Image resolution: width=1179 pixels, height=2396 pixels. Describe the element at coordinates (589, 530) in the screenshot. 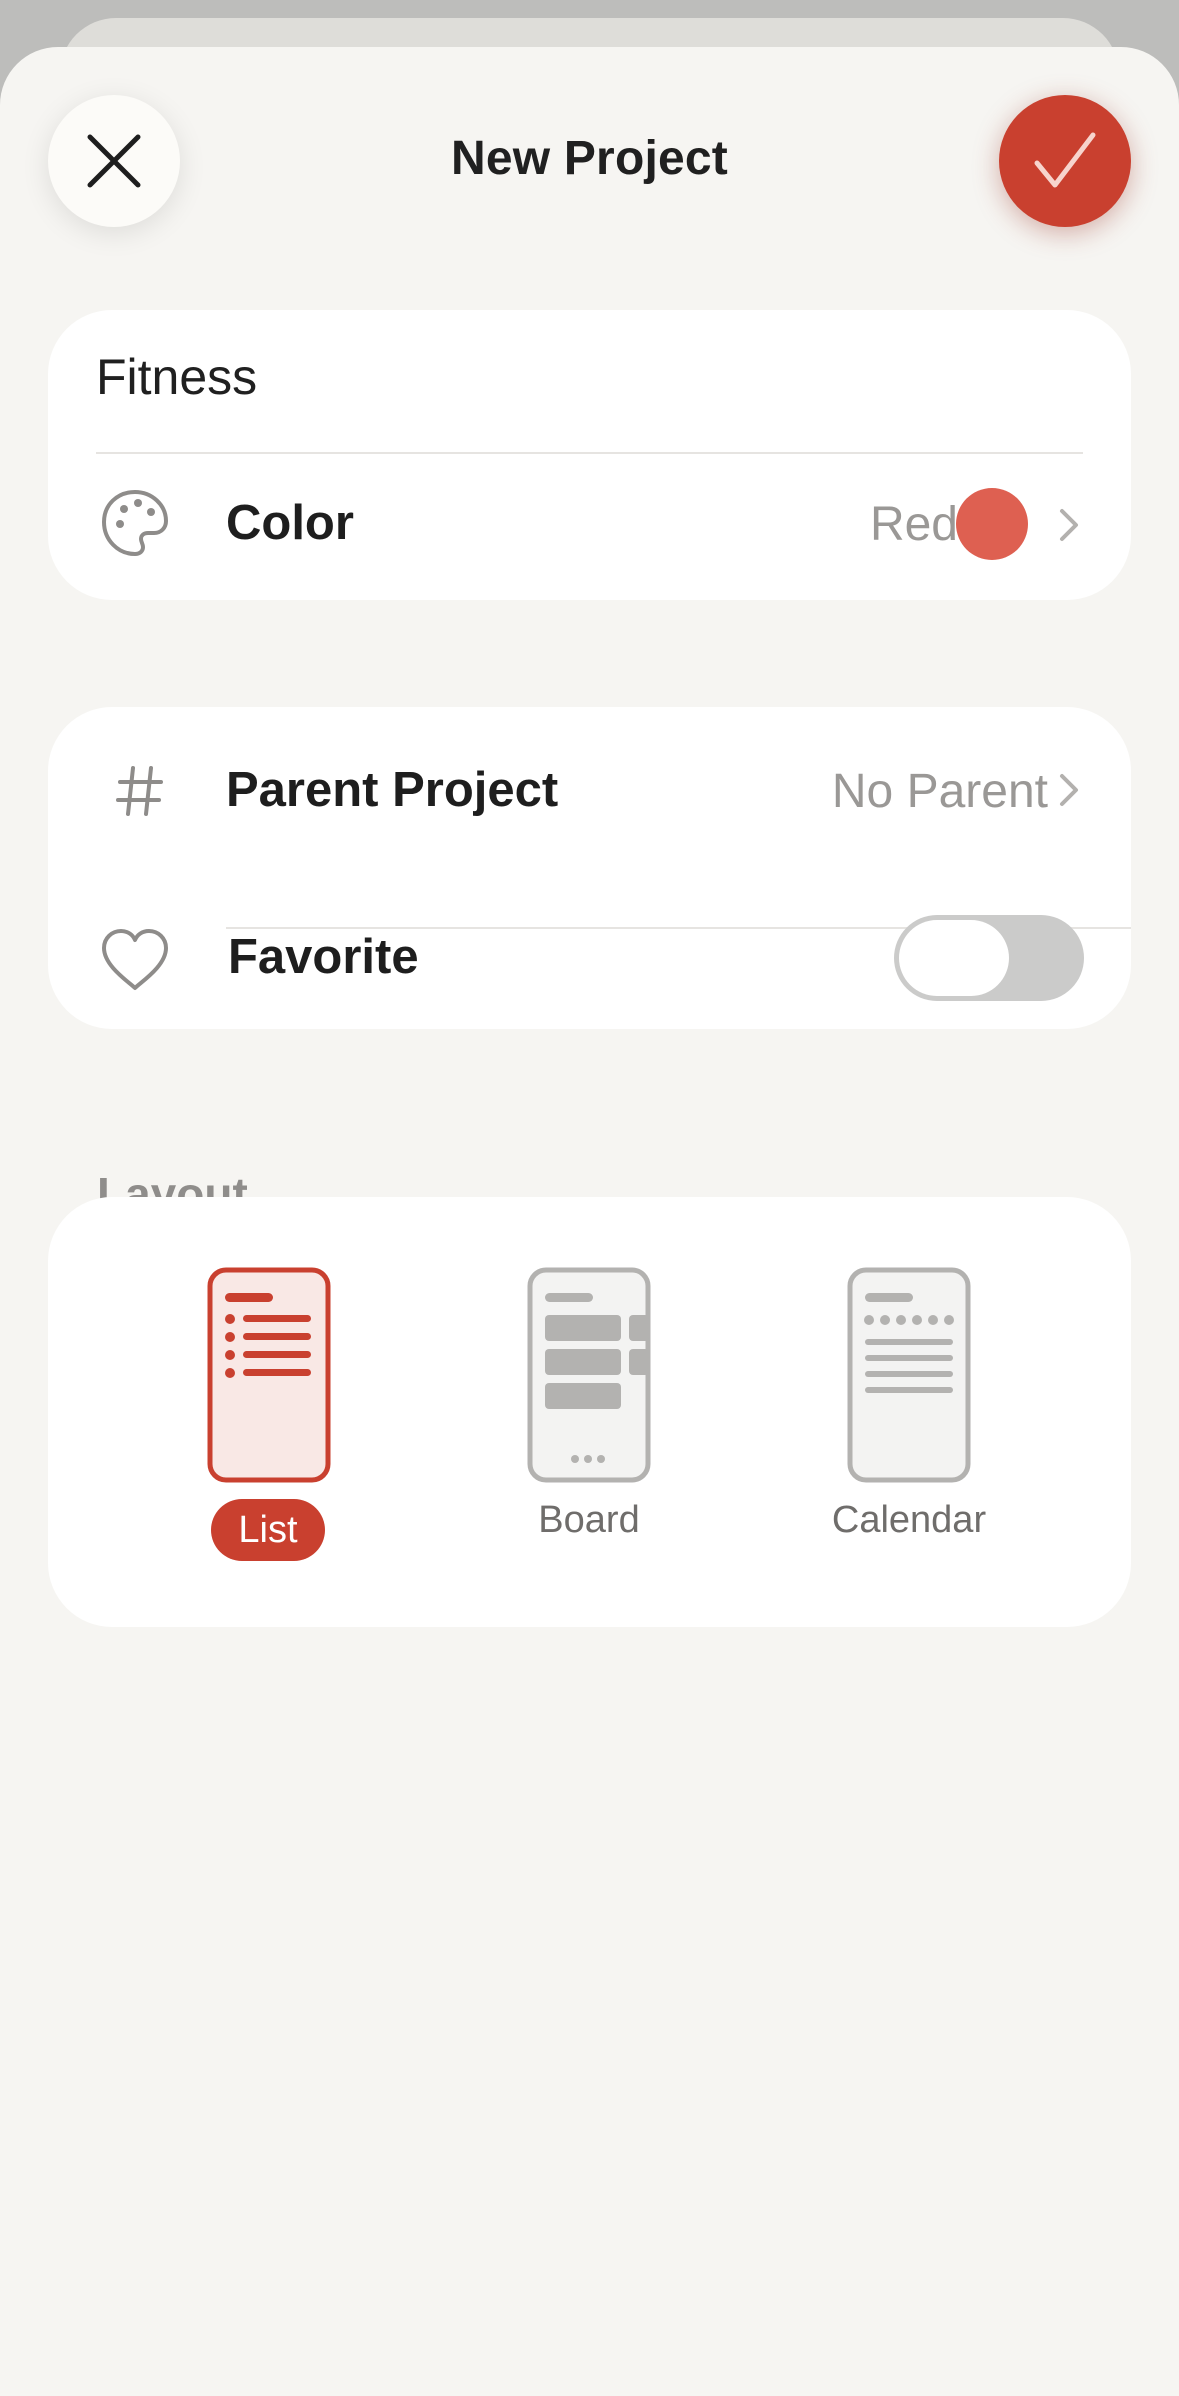

I see `color-row` at that location.